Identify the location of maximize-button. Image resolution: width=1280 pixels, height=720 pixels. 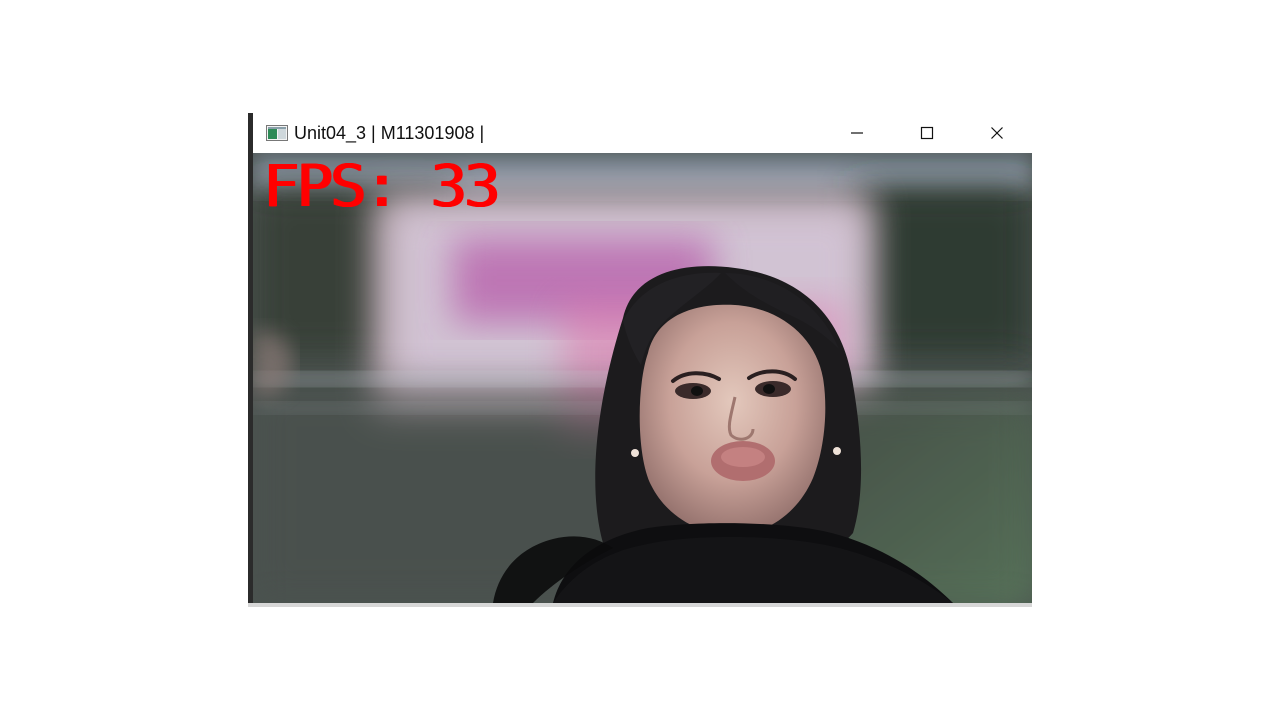
(927, 133).